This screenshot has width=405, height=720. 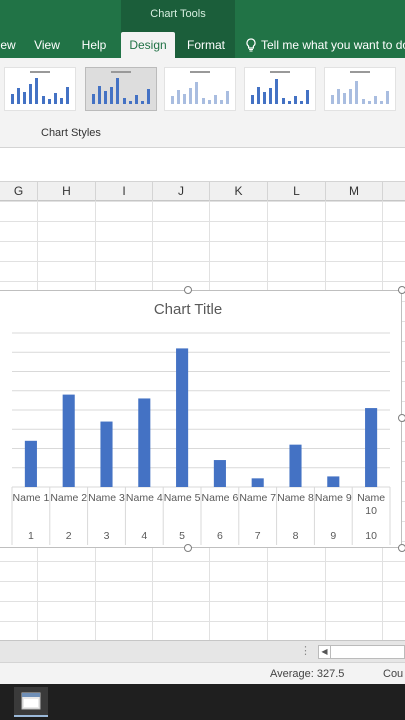 I want to click on sub-category-label-6: 6, so click(x=220, y=536).